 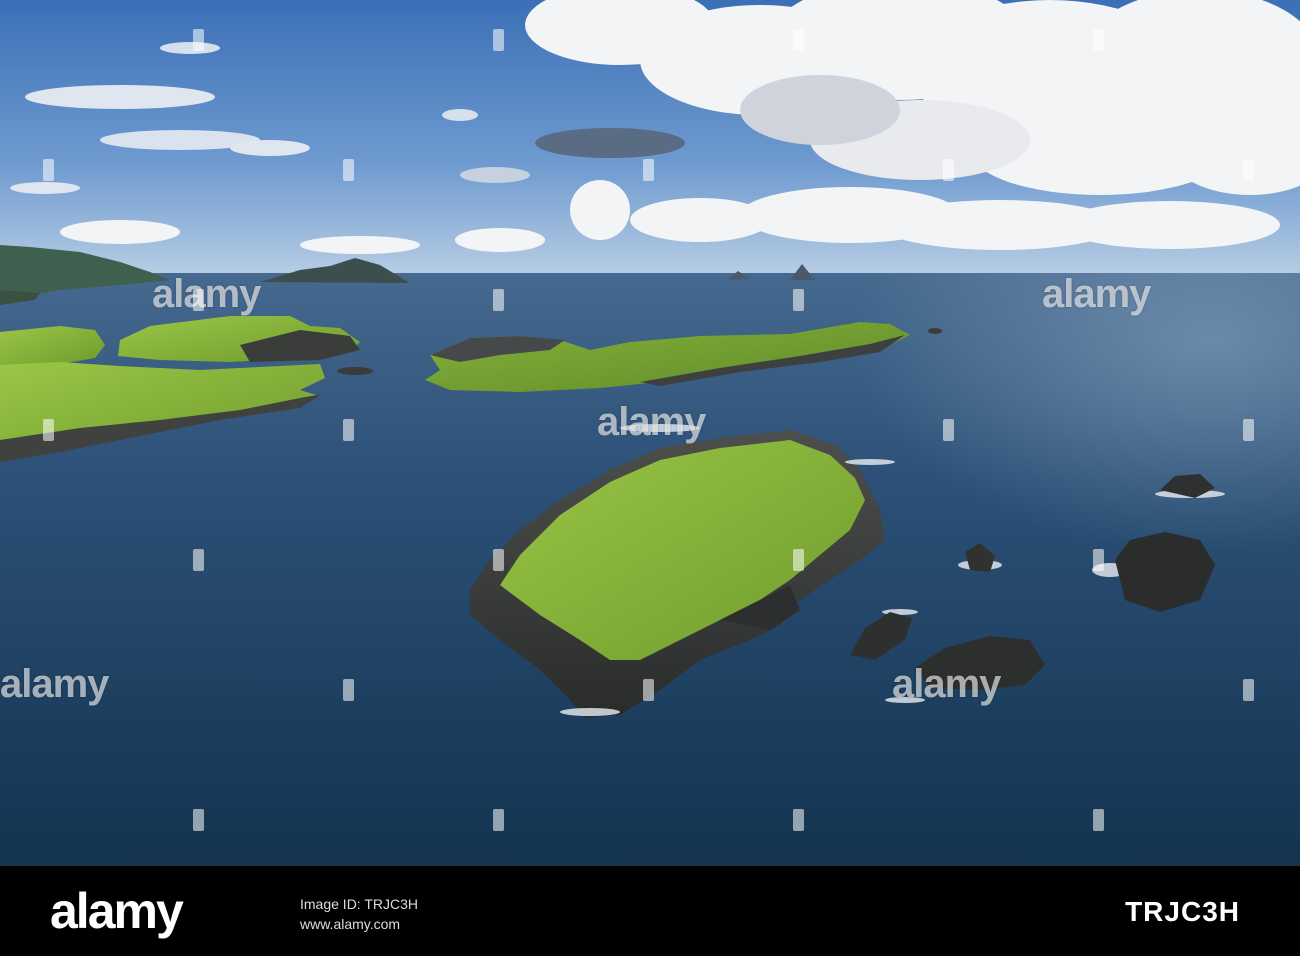 What do you see at coordinates (610, 143) in the screenshot?
I see `dark-cloud` at bounding box center [610, 143].